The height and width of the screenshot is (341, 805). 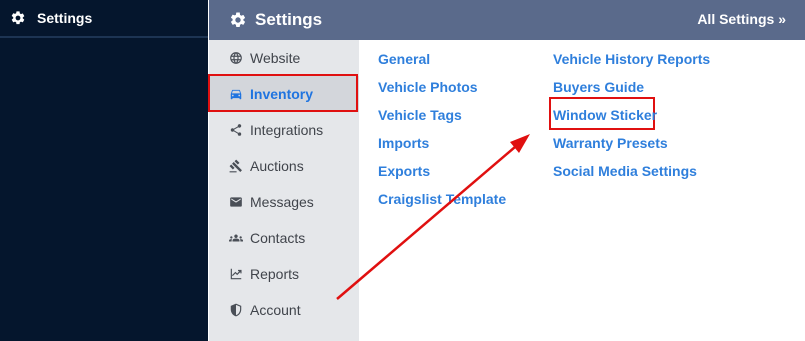 I want to click on arrow-head, so click(x=520, y=143).